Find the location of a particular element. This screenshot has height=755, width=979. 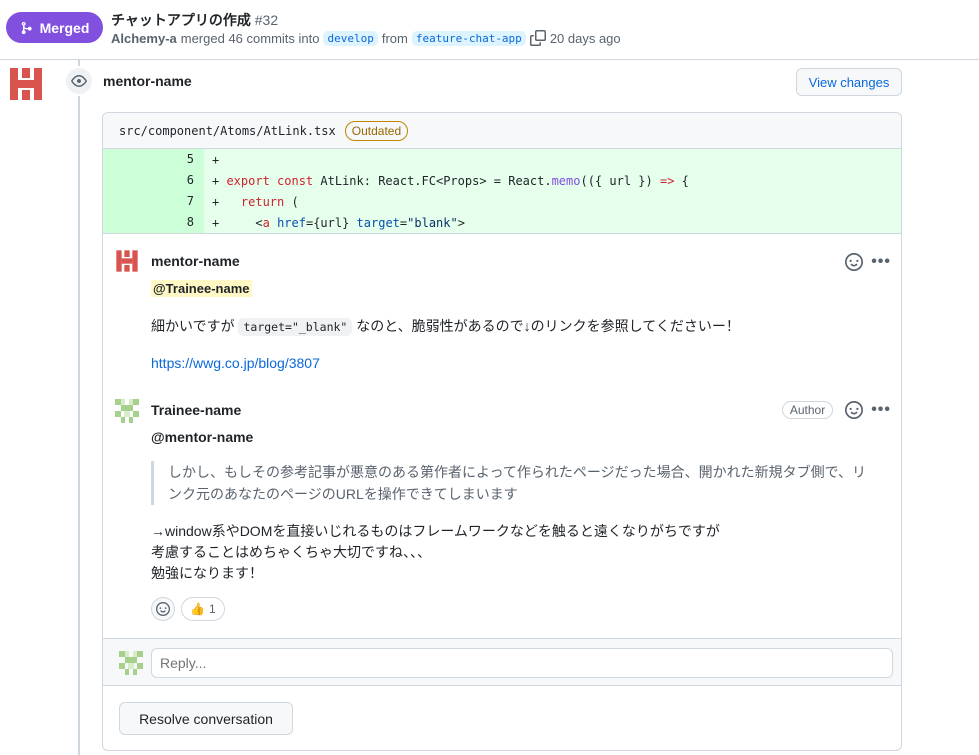

from-text: from is located at coordinates (394, 38).